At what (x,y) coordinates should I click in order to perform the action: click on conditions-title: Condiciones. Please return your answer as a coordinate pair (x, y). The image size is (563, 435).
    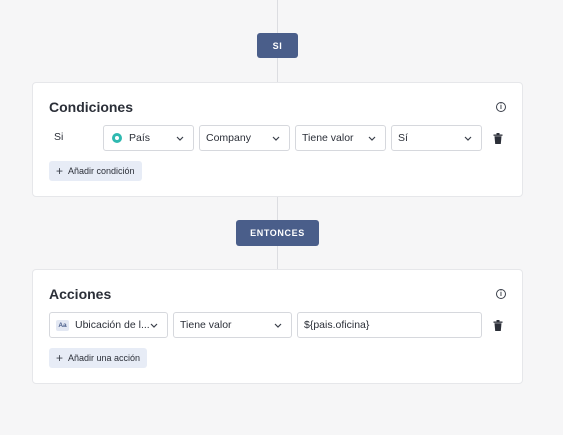
    Looking at the image, I should click on (91, 107).